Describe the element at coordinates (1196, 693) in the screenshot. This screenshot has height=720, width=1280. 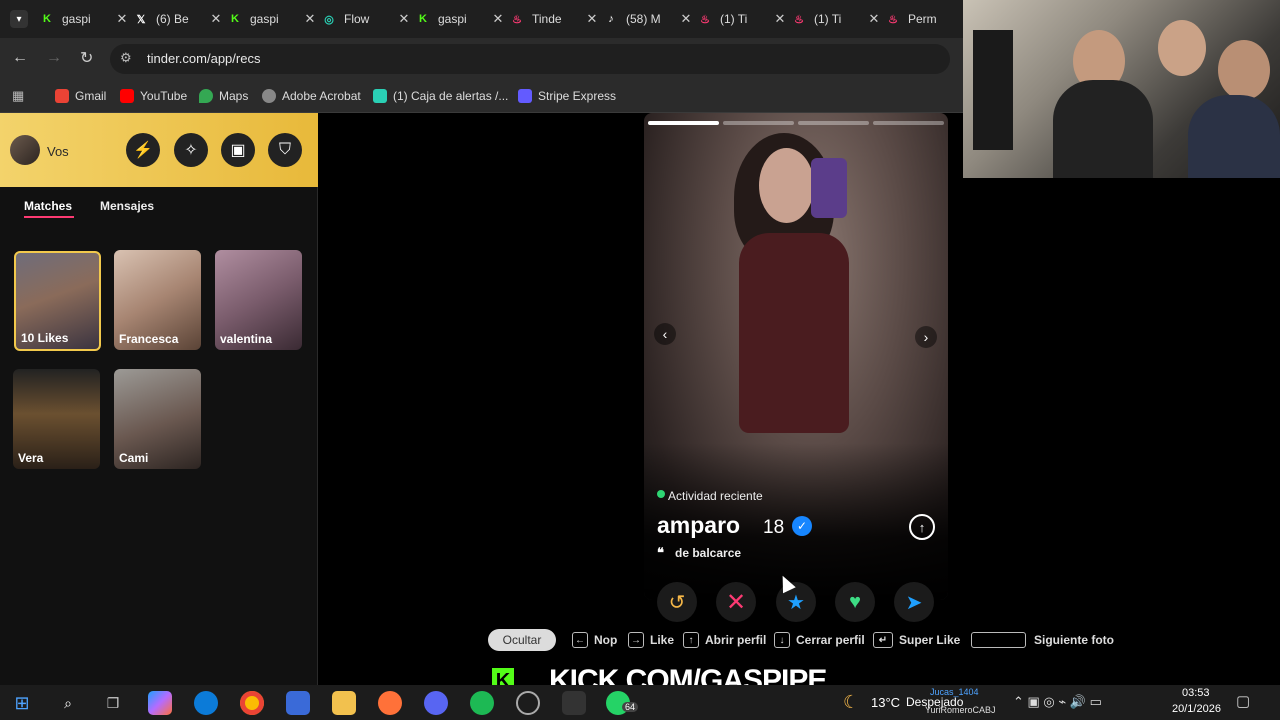
I see `clock-time: 03:53` at that location.